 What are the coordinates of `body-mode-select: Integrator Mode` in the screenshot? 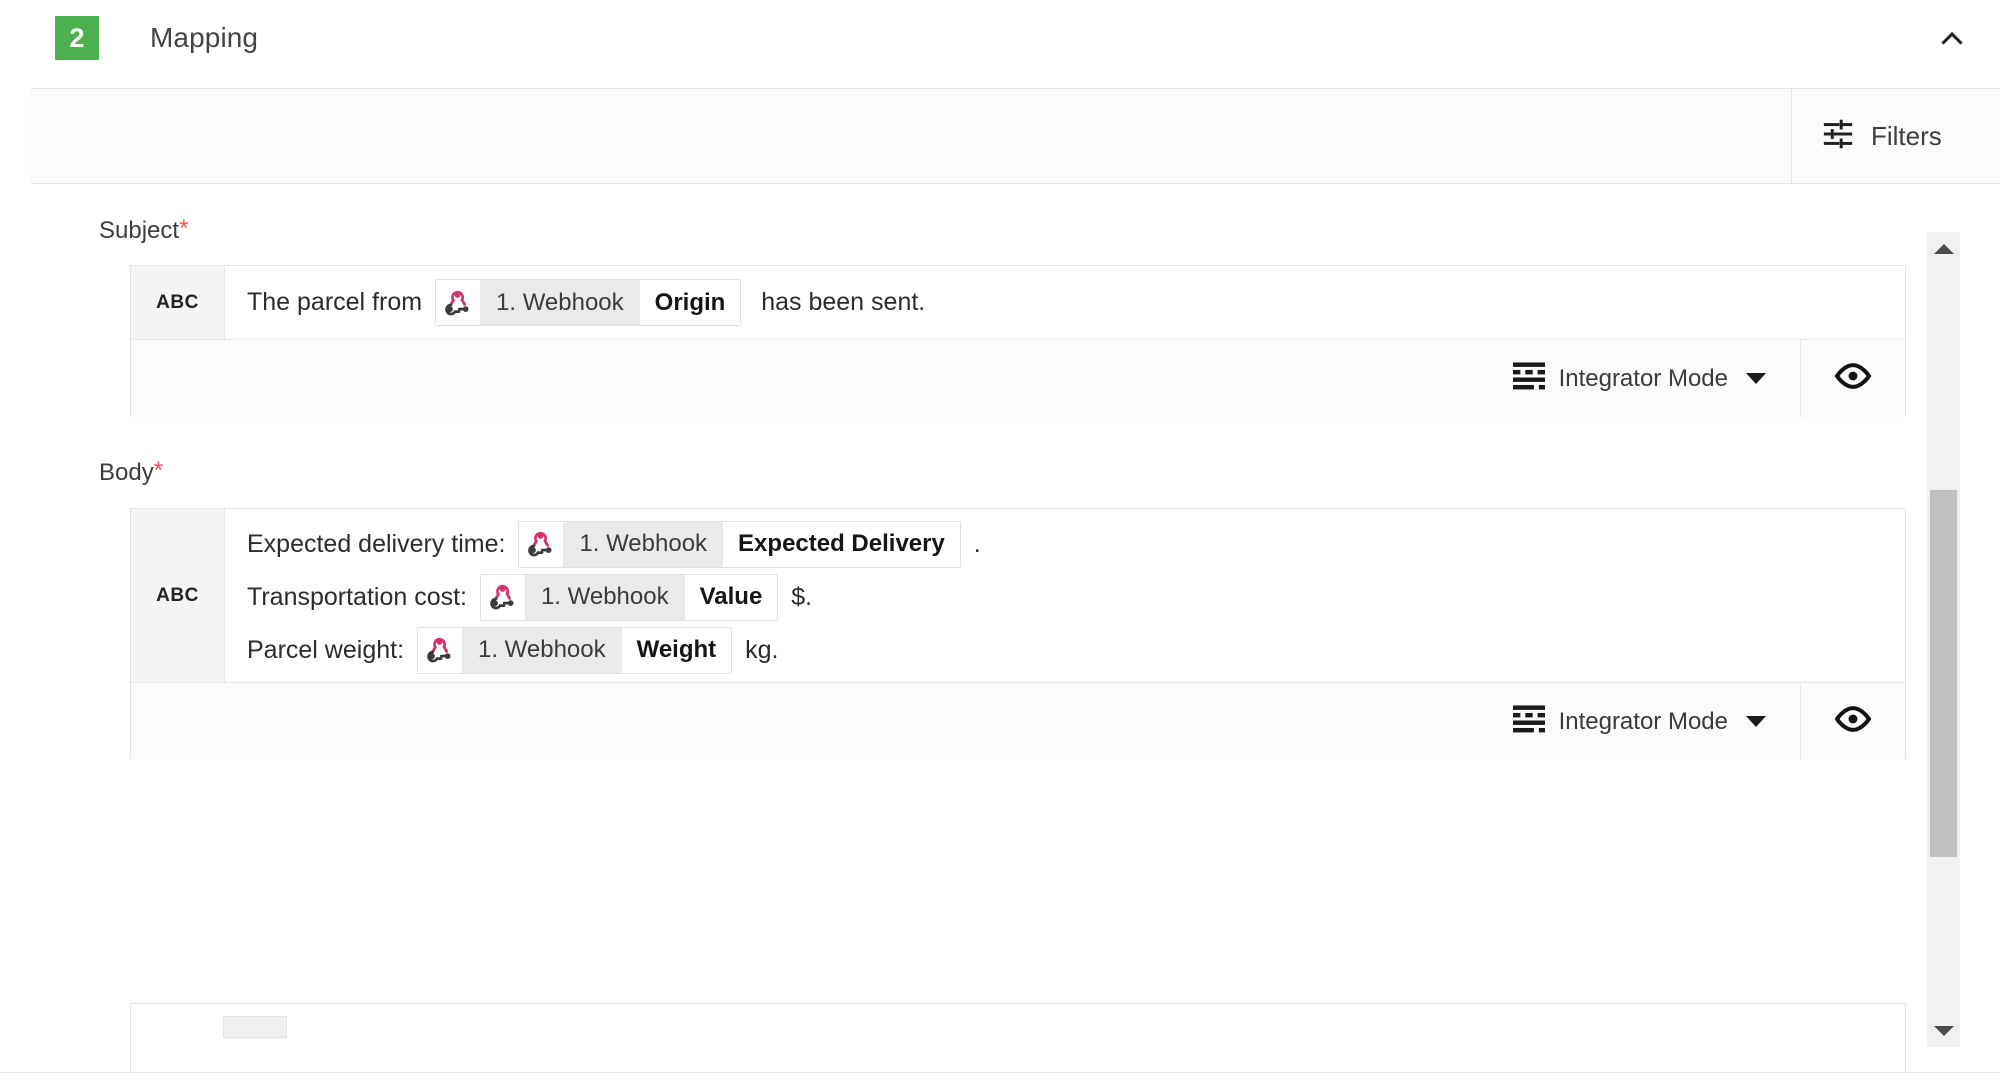 It's located at (1656, 721).